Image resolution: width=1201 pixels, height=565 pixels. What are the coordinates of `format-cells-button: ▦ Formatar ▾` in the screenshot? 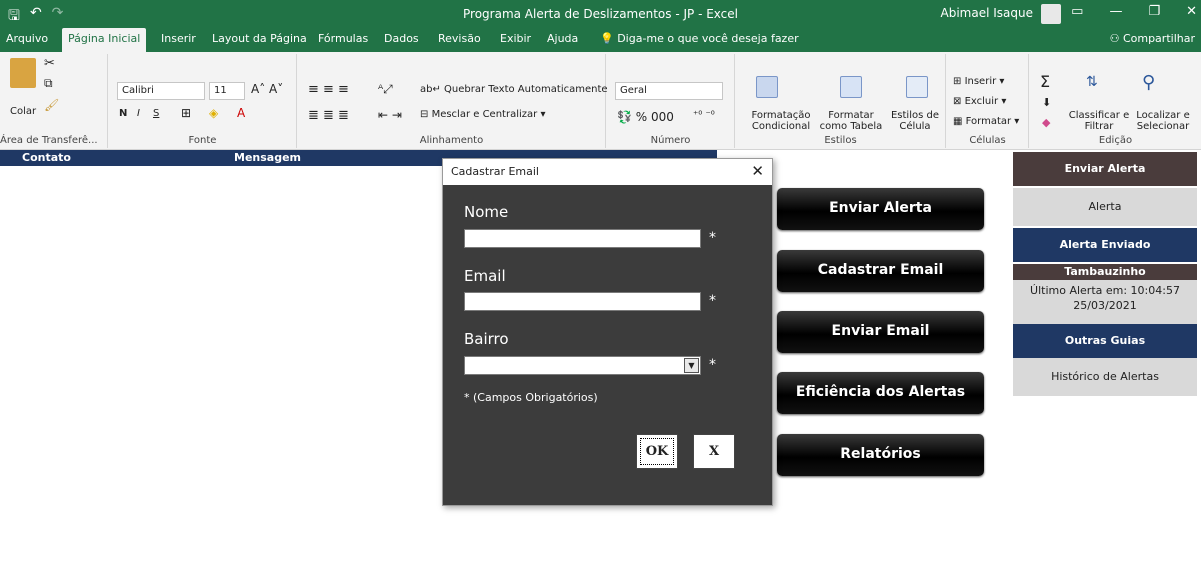 It's located at (986, 121).